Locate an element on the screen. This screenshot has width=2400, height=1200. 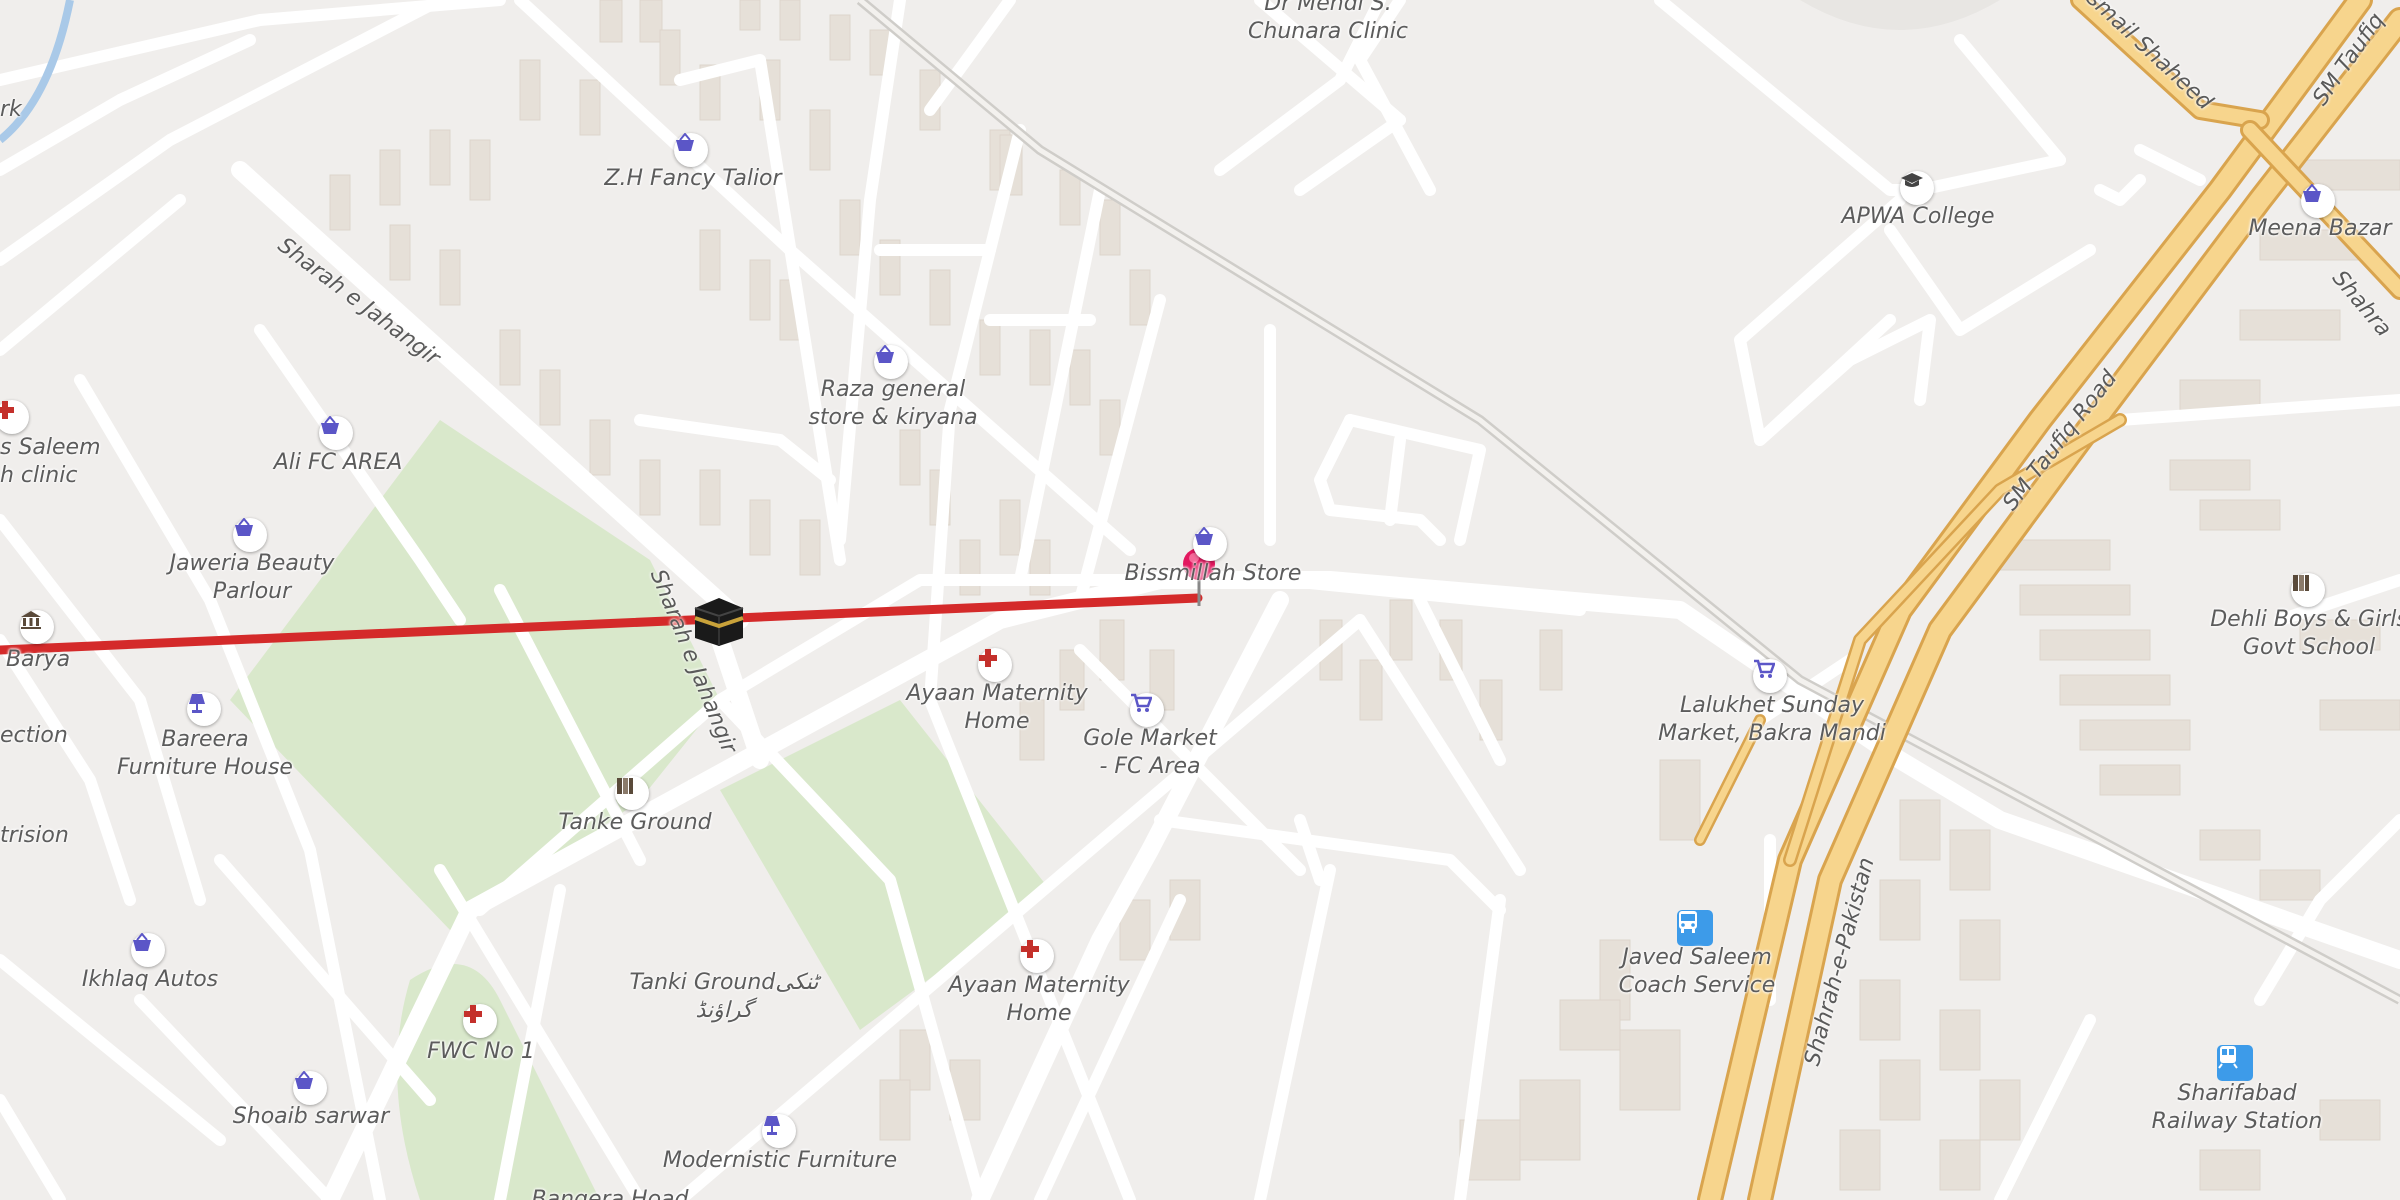
place-label: Javed Saleem Coach Service is located at coordinates (1697, 971).